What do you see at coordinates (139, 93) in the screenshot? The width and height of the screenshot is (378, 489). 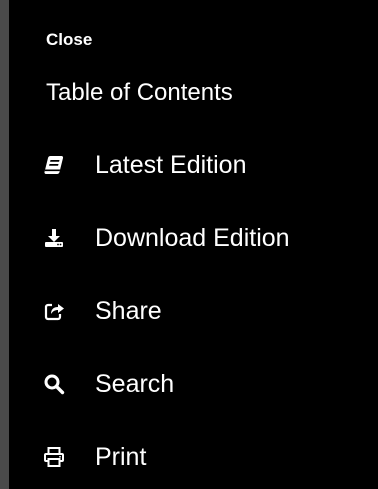 I see `table-of-contents-link: Table of Contents` at bounding box center [139, 93].